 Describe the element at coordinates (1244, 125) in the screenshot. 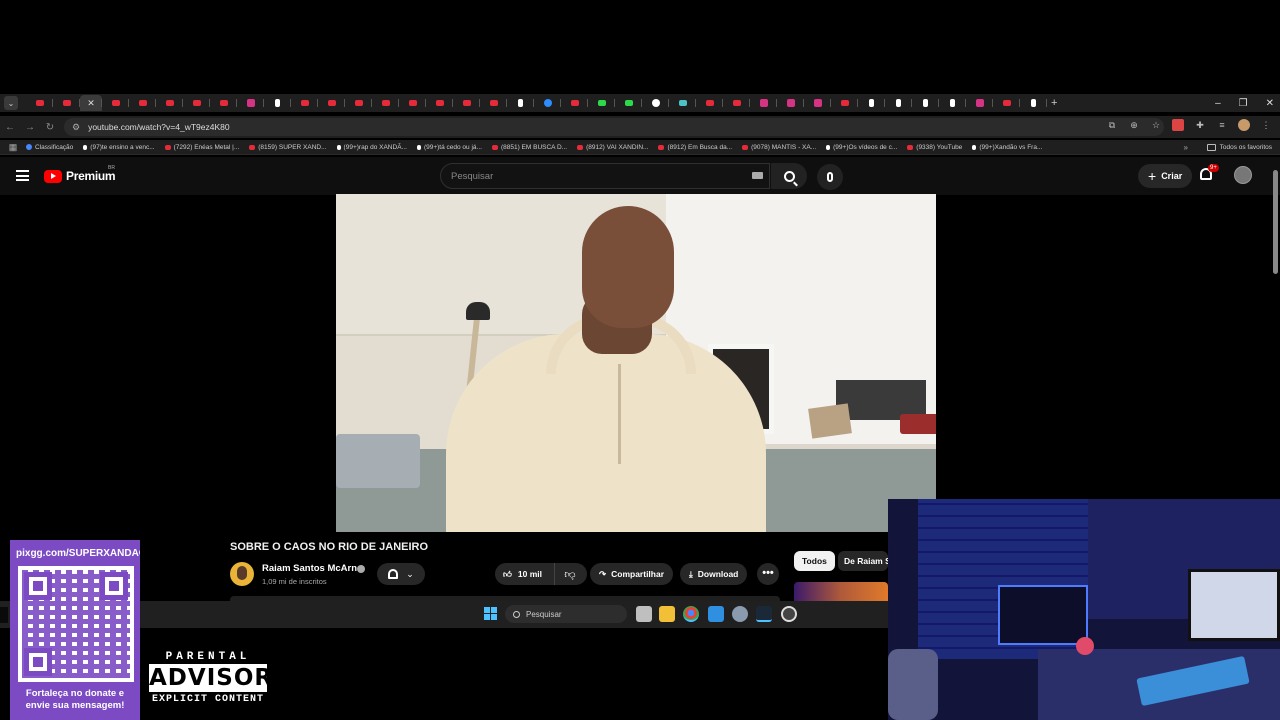

I see `profile-avatar` at that location.